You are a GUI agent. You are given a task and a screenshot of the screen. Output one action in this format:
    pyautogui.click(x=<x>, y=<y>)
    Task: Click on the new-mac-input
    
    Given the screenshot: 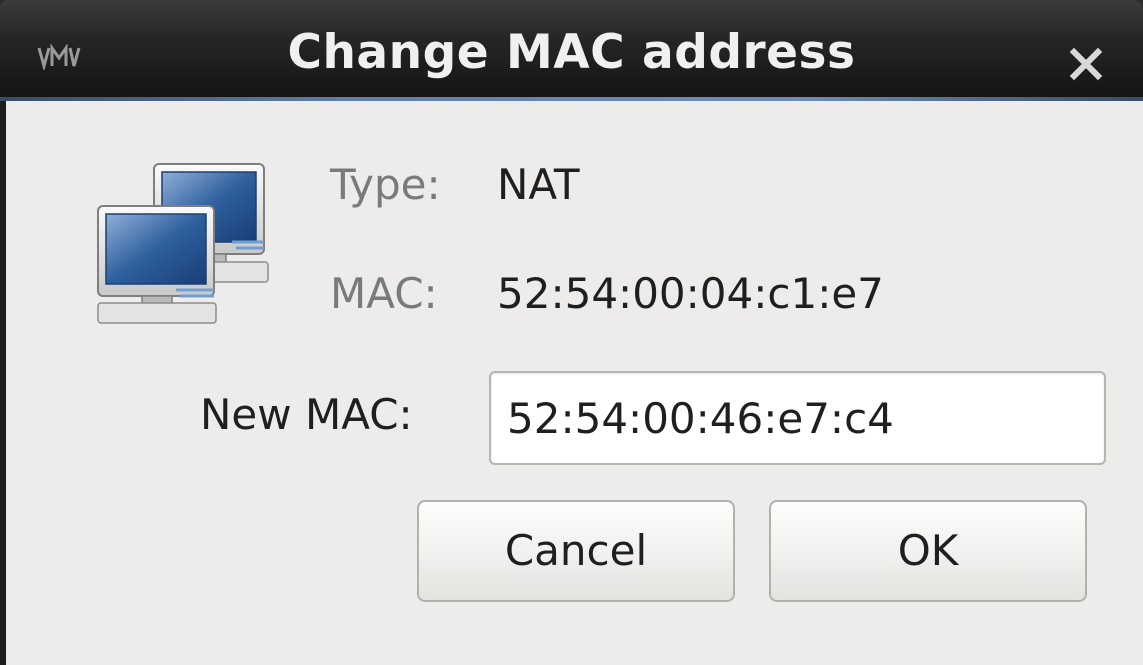 What is the action you would take?
    pyautogui.click(x=797, y=418)
    